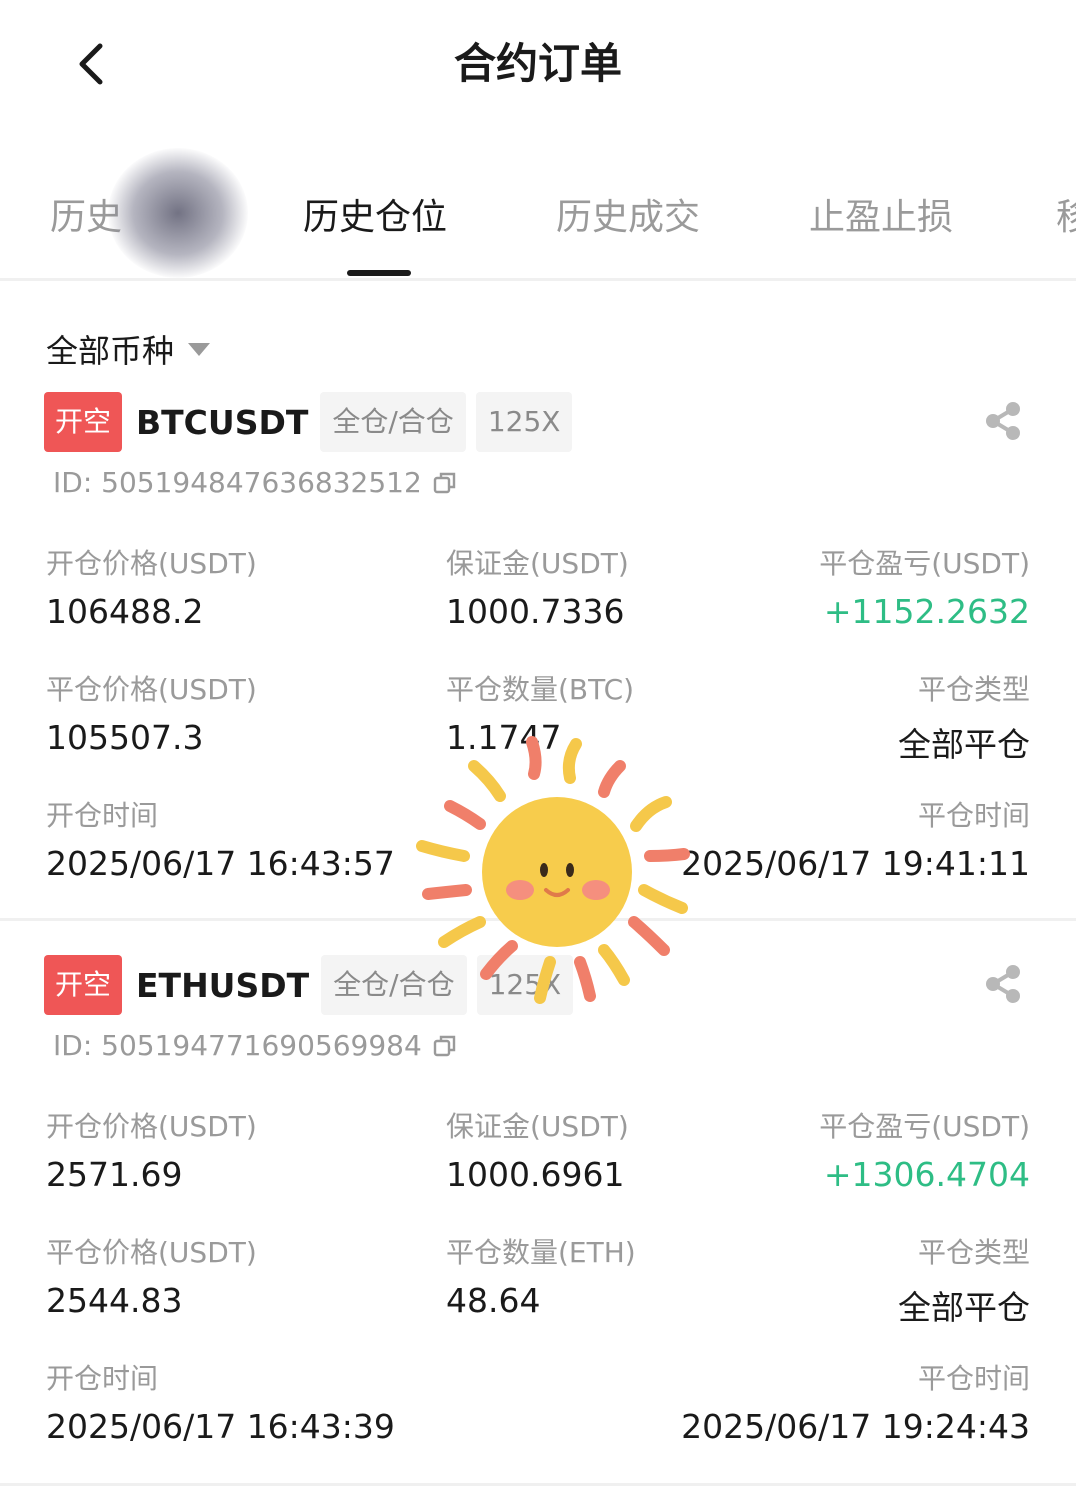  What do you see at coordinates (114, 1300) in the screenshot?
I see `close-price-value: 2544.83` at bounding box center [114, 1300].